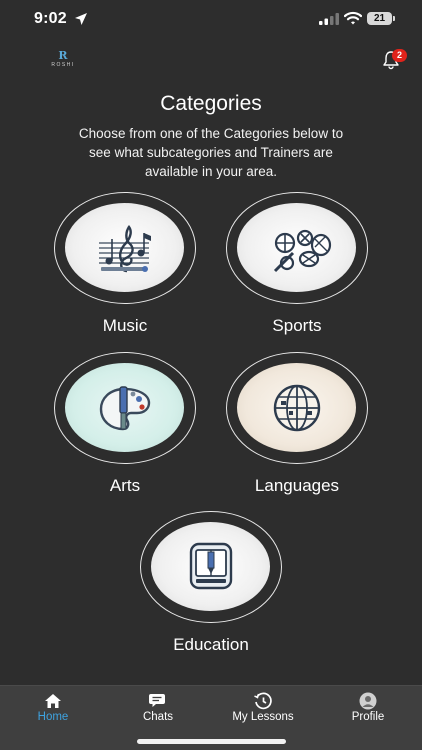 The width and height of the screenshot is (422, 750). Describe the element at coordinates (158, 717) in the screenshot. I see `tab-chats-label: Chats` at that location.